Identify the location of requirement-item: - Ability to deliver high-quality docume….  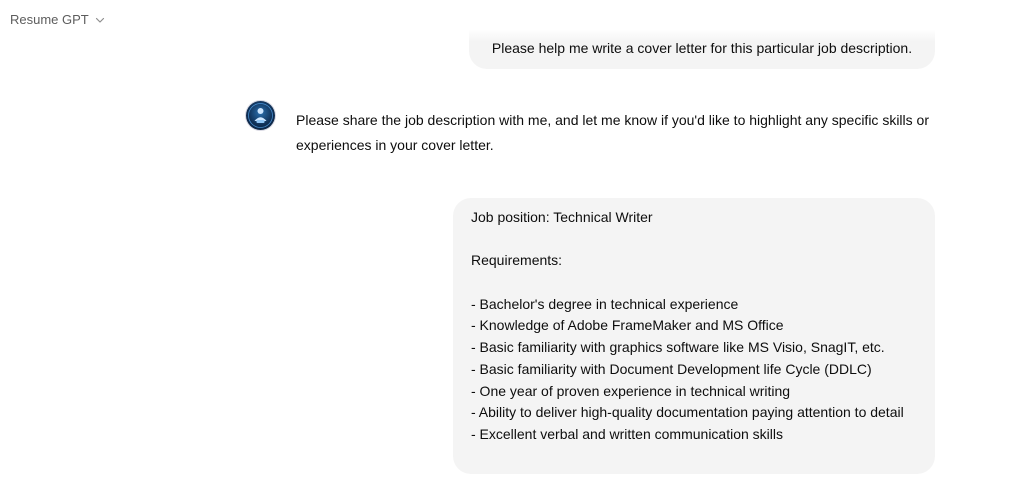
(687, 412).